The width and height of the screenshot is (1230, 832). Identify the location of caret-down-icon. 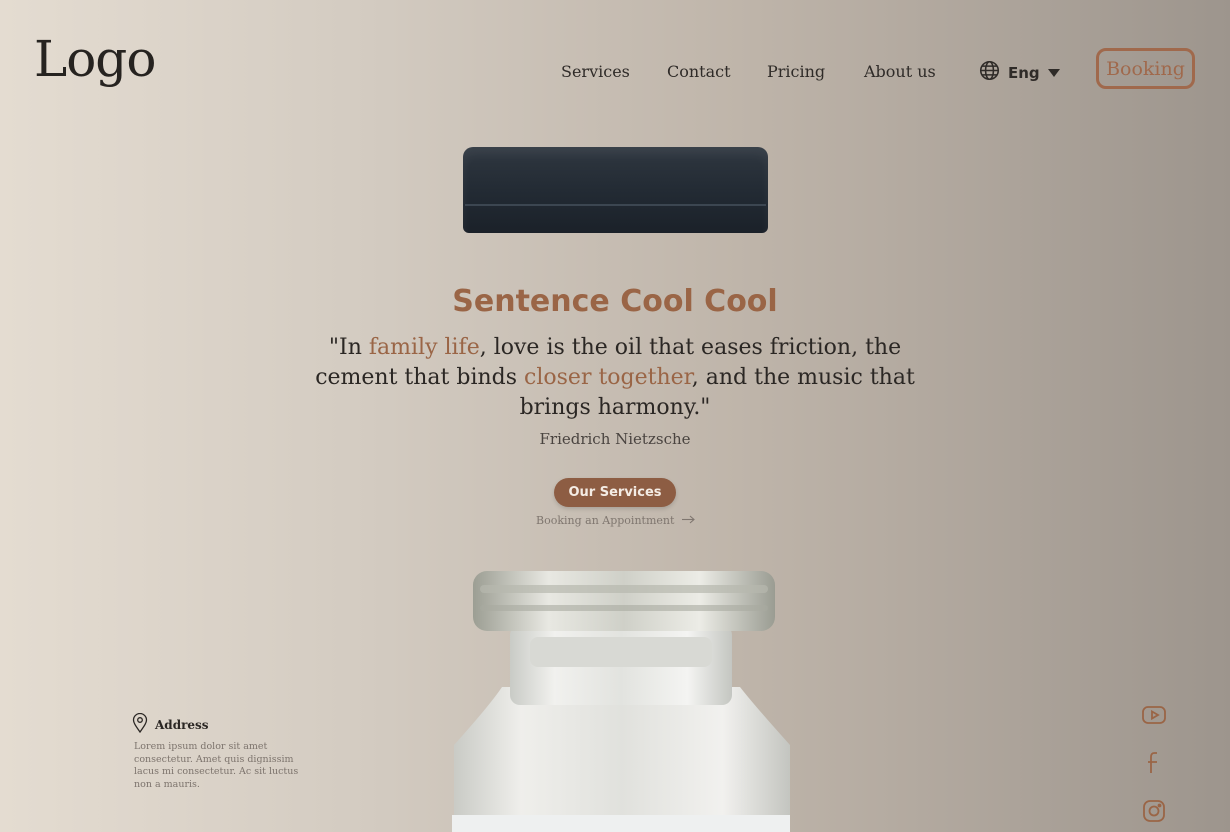
(1053, 72).